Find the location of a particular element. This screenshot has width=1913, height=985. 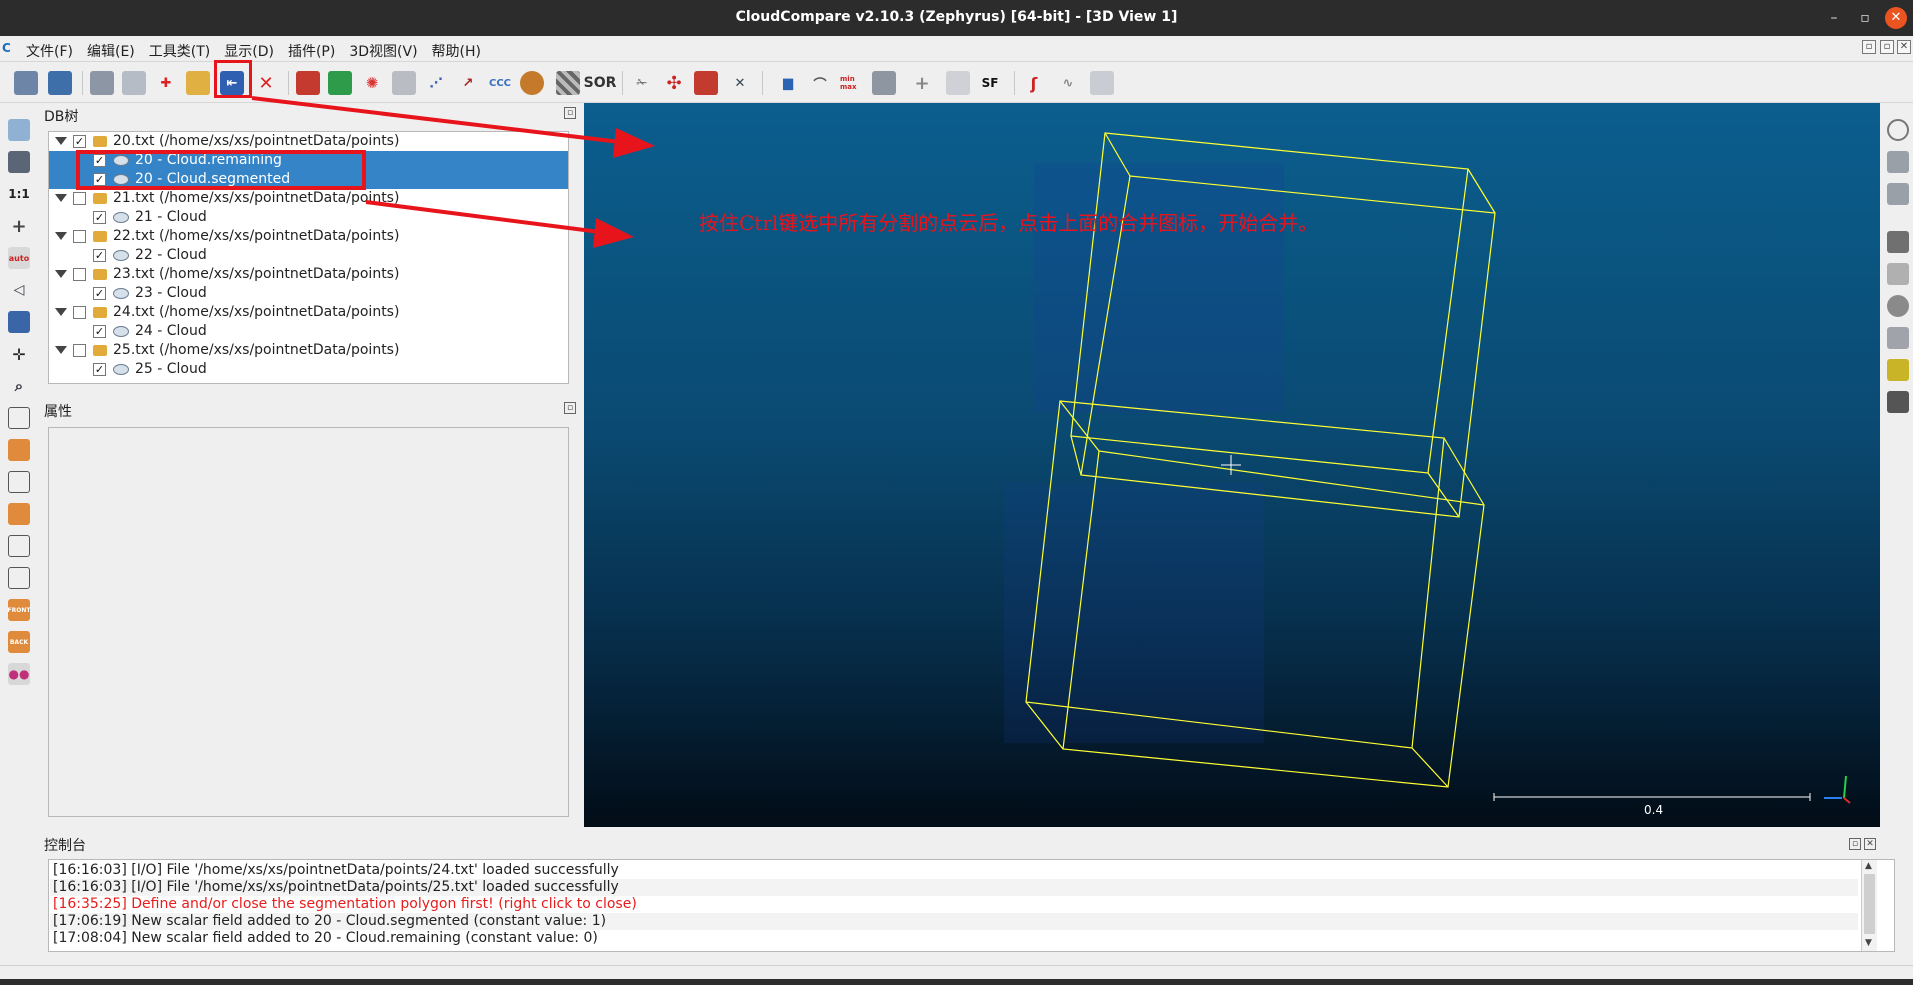

scrollbar-thumb is located at coordinates (1869, 904).